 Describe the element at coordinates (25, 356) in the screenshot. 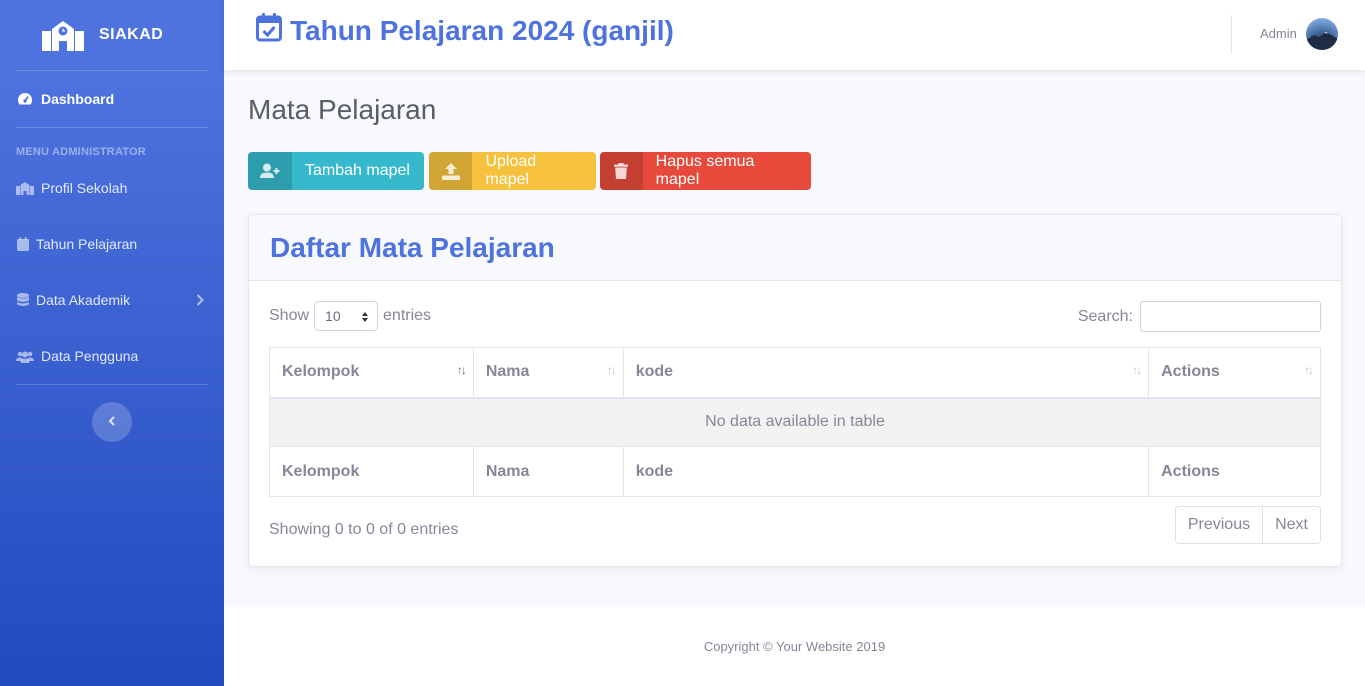

I see `users-icon` at that location.